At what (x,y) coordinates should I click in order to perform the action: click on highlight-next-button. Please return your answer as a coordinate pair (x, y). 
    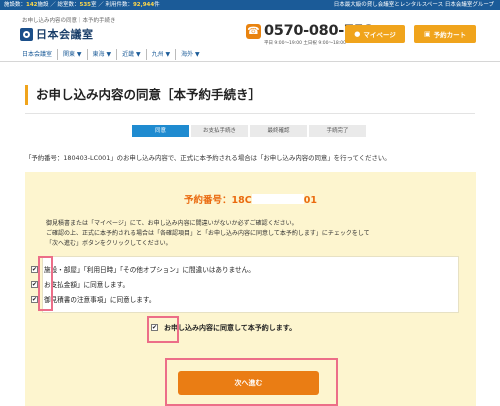
    Looking at the image, I should click on (251, 382).